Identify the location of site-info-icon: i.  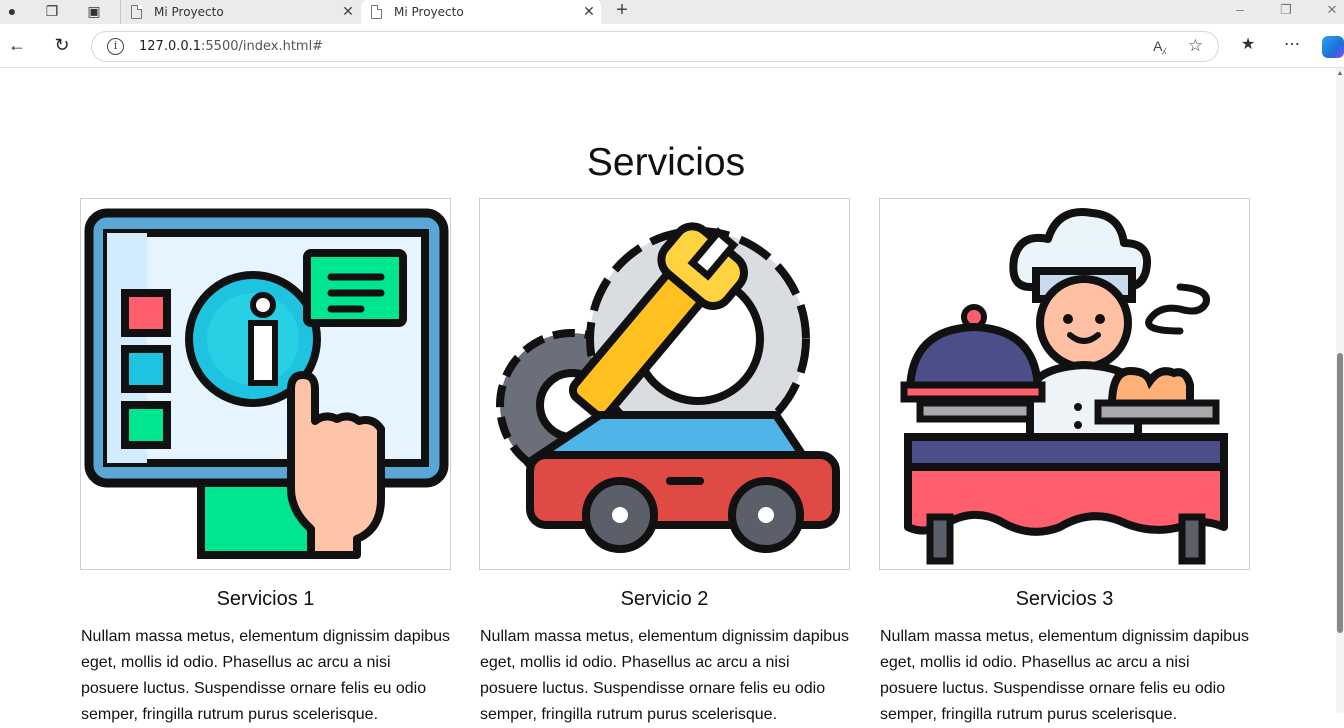
(115, 46).